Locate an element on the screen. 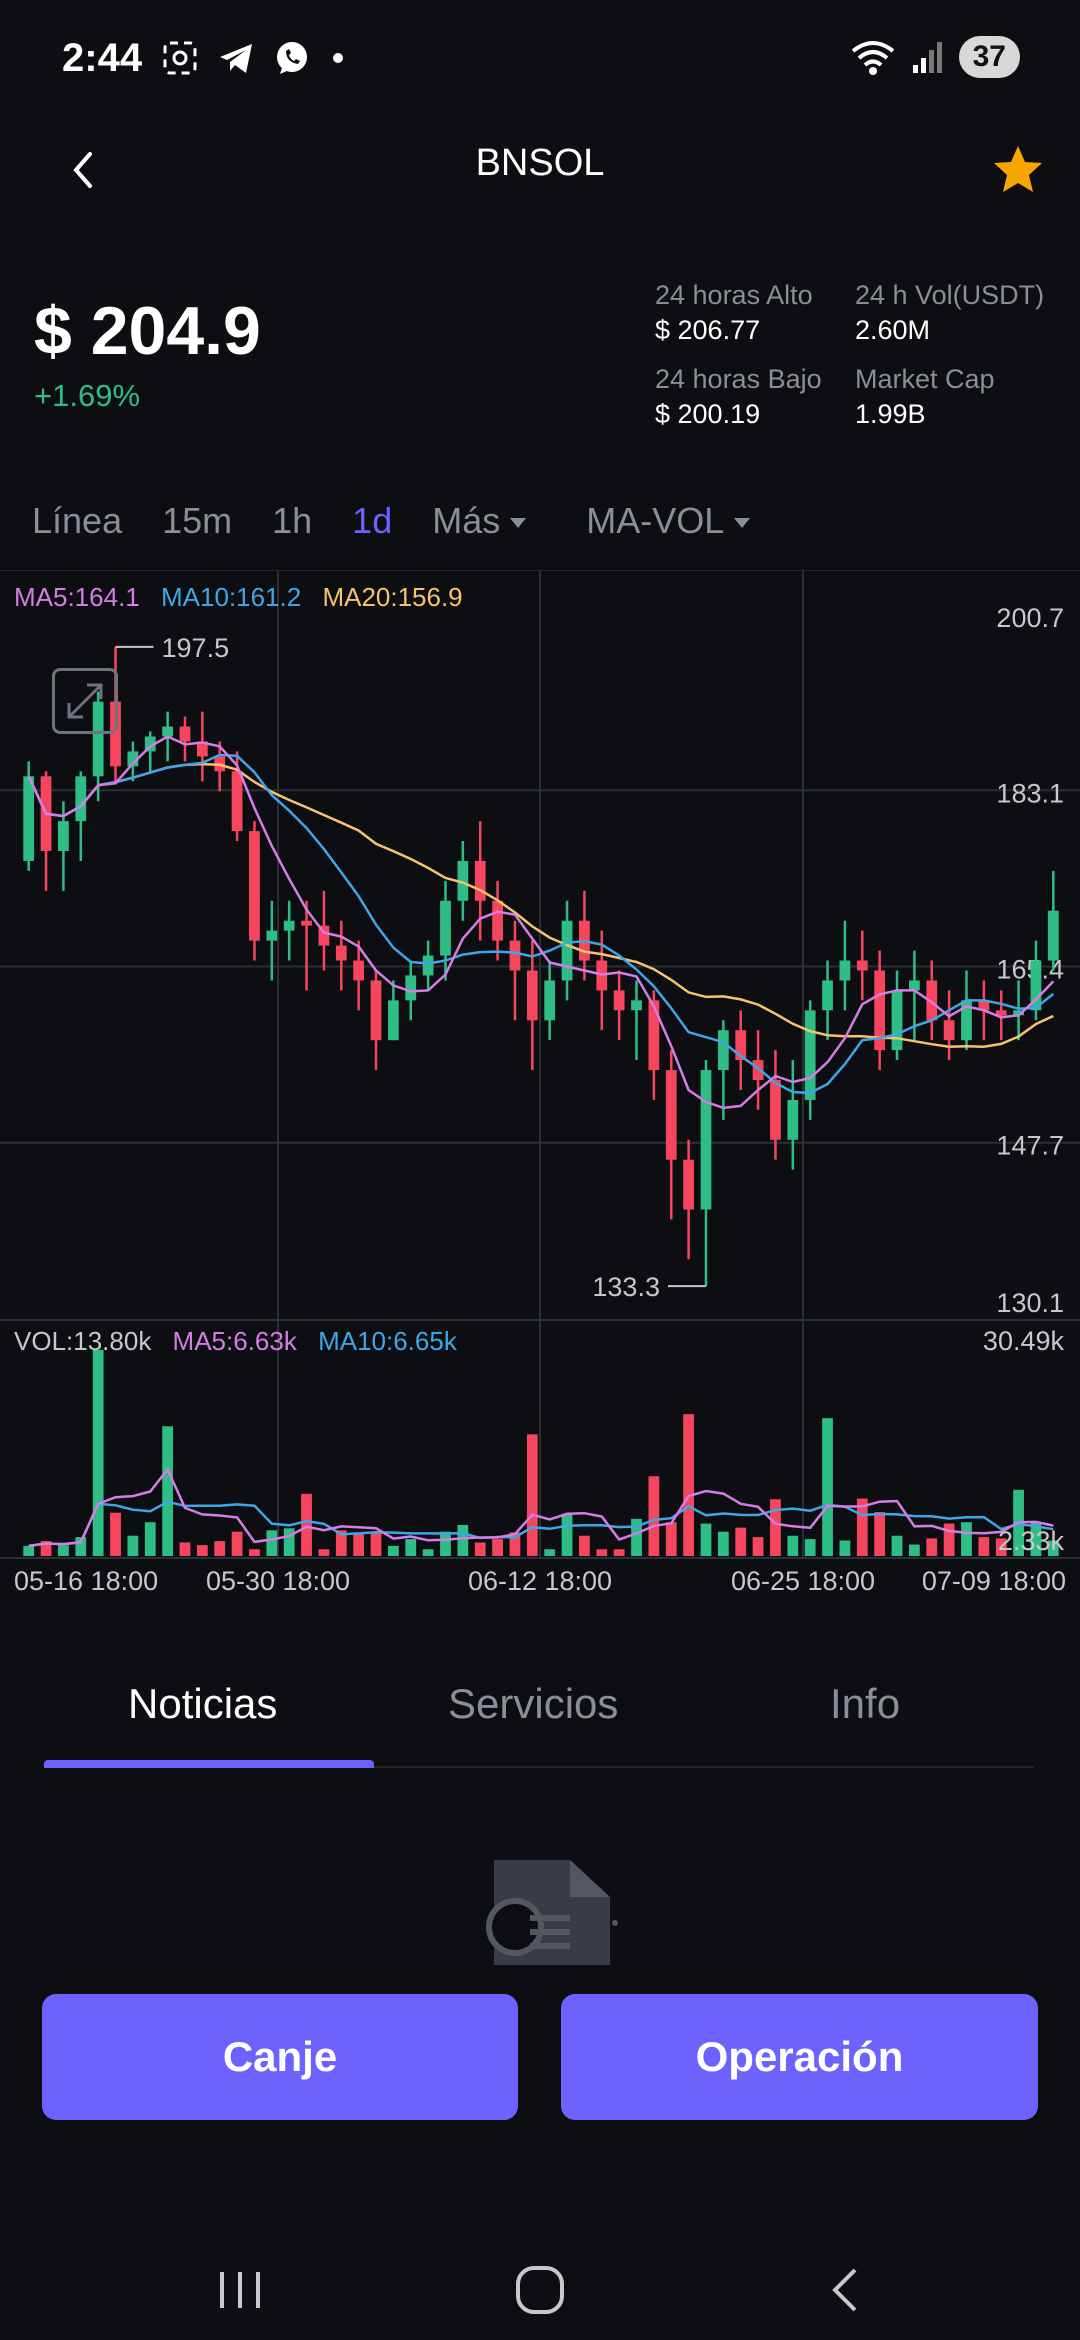 The width and height of the screenshot is (1080, 2340). tab-15m: 15m is located at coordinates (197, 521).